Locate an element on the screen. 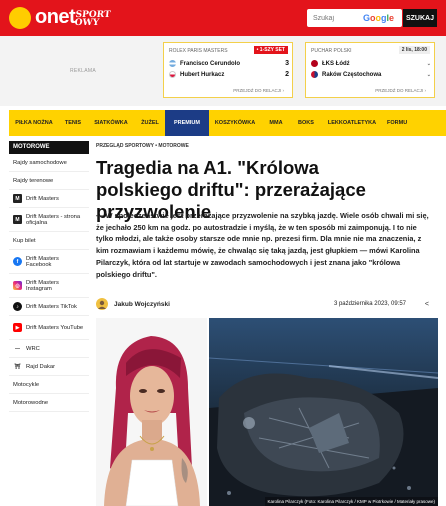  sidebar-item-label: Drift Masters is located at coordinates (42, 198).